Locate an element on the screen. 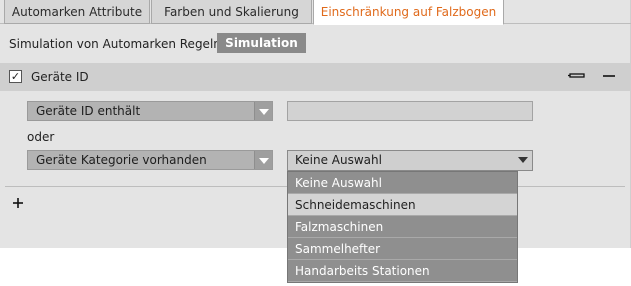  rule2-value-text: Keine Auswahl is located at coordinates (338, 160).